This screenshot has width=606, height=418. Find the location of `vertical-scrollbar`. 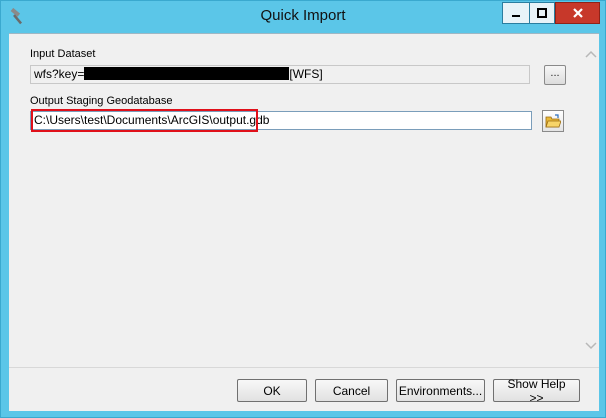

vertical-scrollbar is located at coordinates (591, 201).